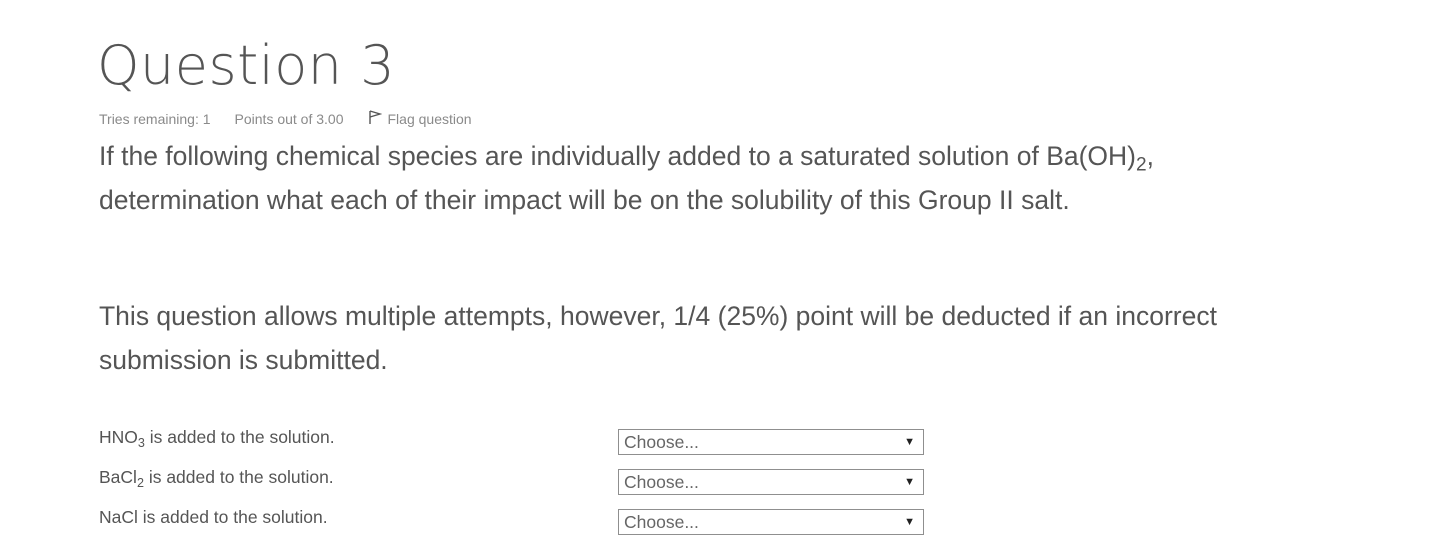 This screenshot has height=544, width=1436. What do you see at coordinates (378, 118) in the screenshot?
I see `flag-icon` at bounding box center [378, 118].